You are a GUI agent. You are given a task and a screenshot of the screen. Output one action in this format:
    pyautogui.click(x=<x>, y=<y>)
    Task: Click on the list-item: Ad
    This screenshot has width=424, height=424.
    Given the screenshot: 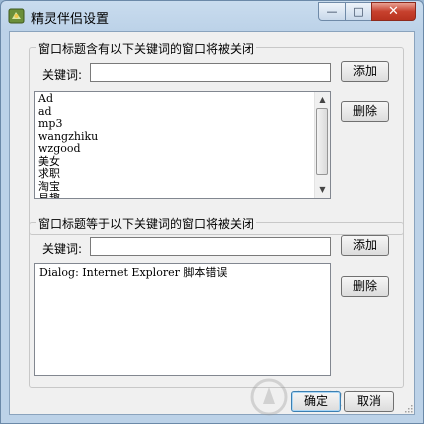 What is the action you would take?
    pyautogui.click(x=68, y=99)
    